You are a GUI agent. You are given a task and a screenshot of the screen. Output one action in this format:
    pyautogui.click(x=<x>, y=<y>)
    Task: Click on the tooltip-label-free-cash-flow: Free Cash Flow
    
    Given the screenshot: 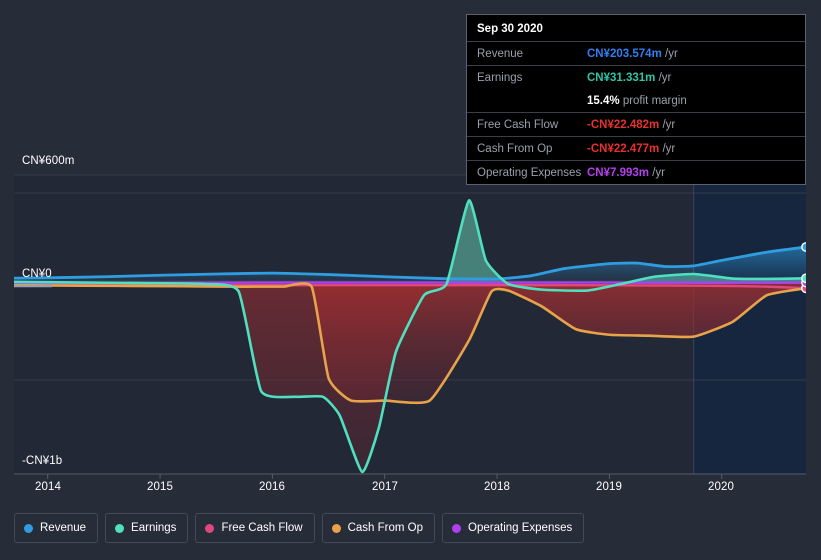 What is the action you would take?
    pyautogui.click(x=518, y=124)
    